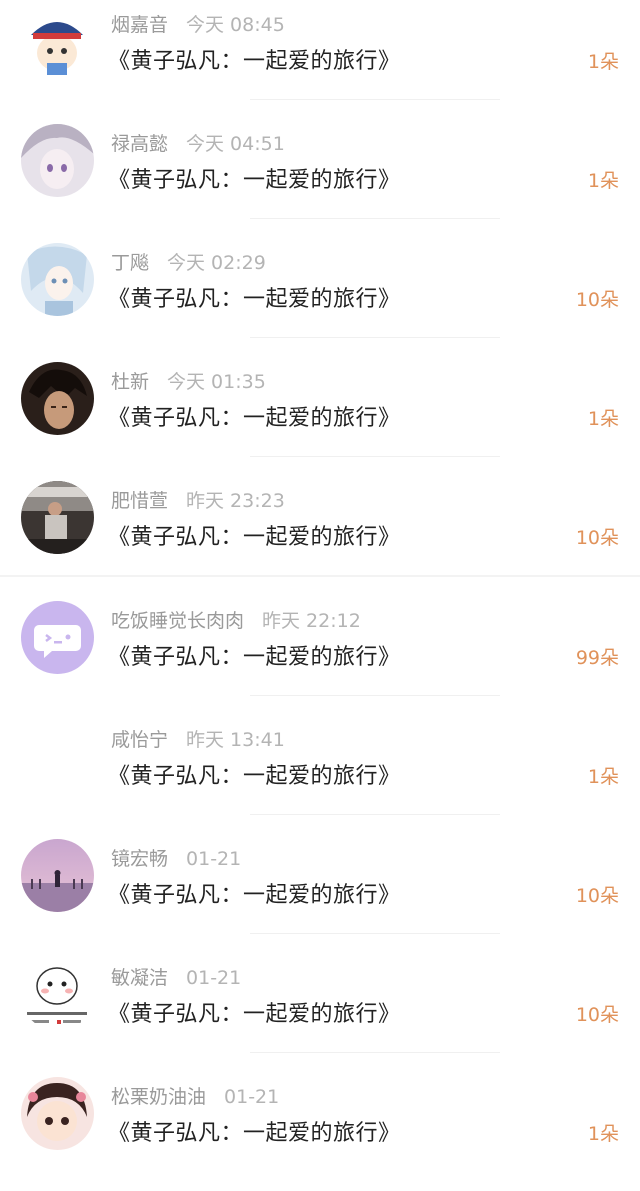 Image resolution: width=640 pixels, height=1191 pixels. I want to click on sender-name: 肥惜萱 昨天 23:23, so click(198, 501).